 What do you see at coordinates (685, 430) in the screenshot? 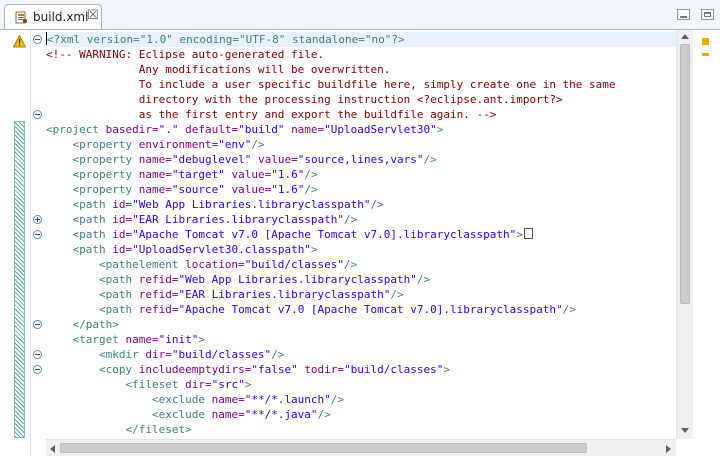
I see `scroll-down-icon` at bounding box center [685, 430].